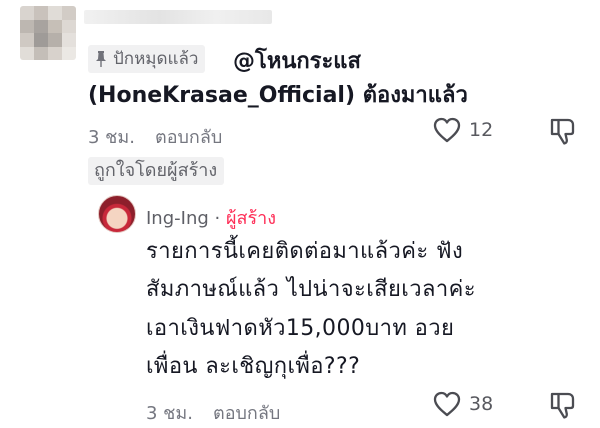  What do you see at coordinates (178, 17) in the screenshot?
I see `commenter-name-blurred` at bounding box center [178, 17].